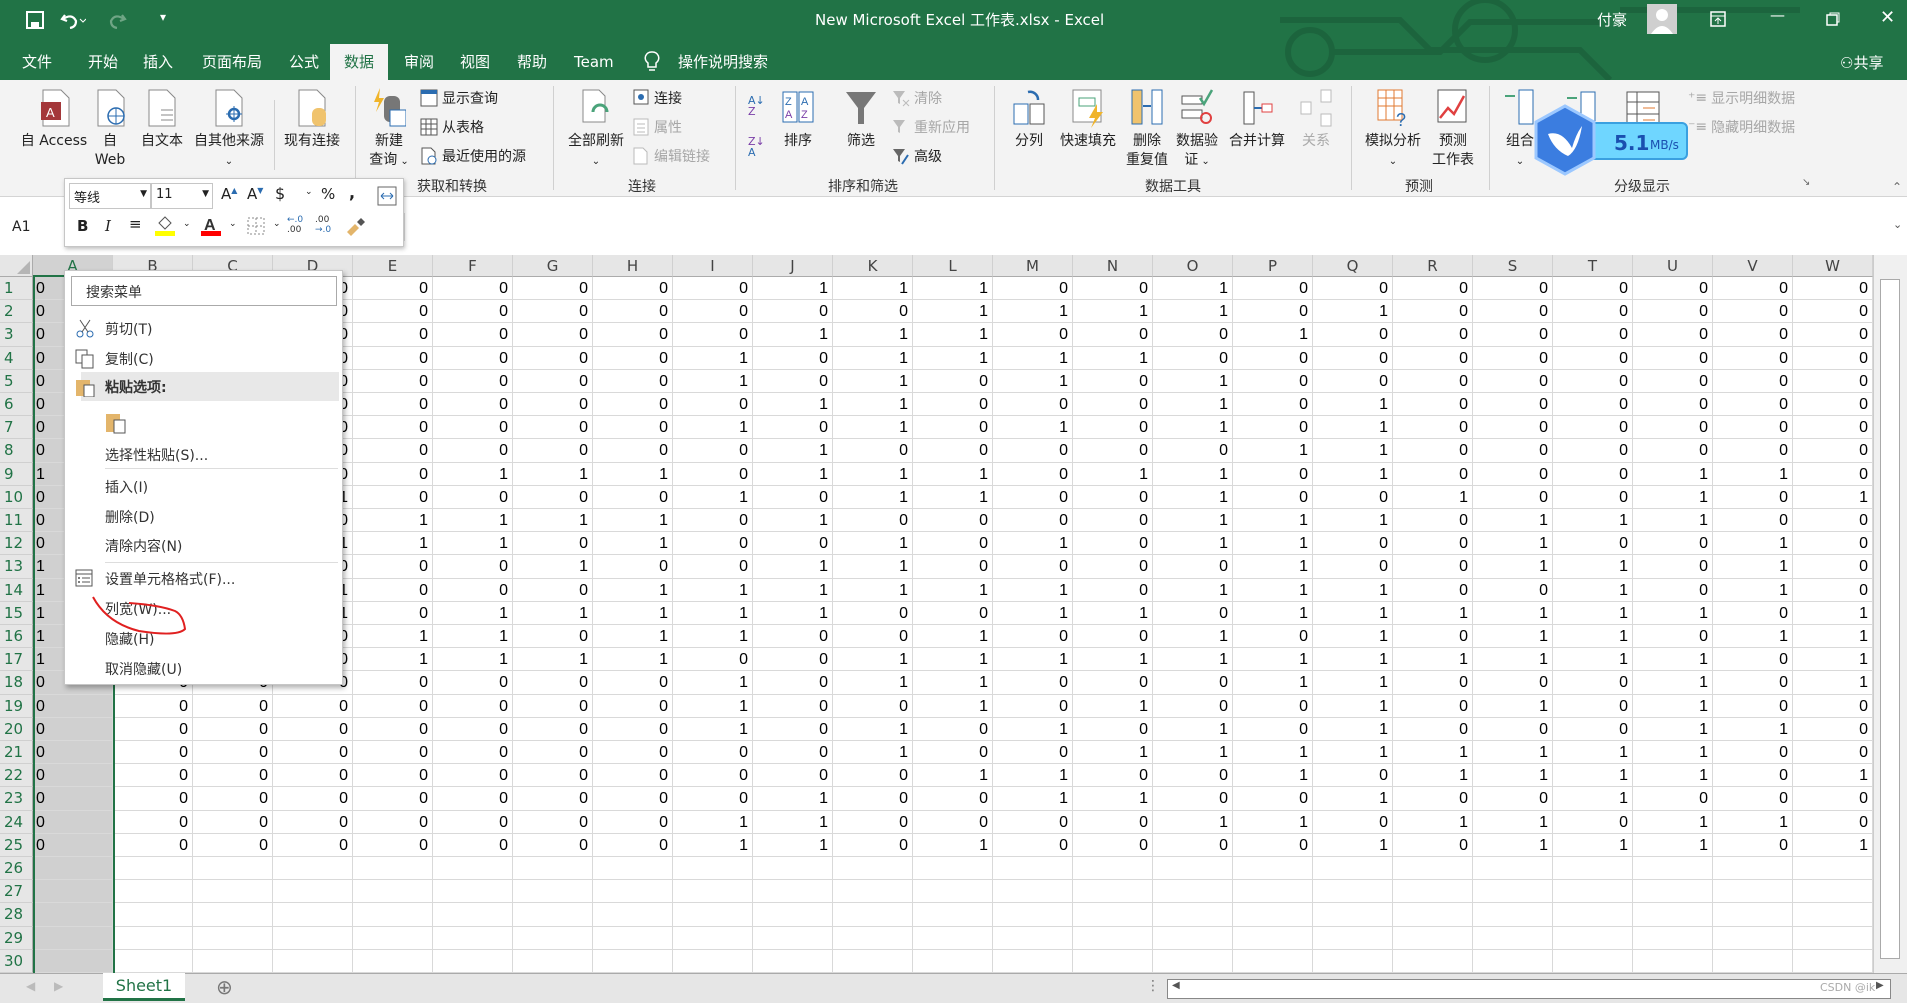  I want to click on cell-H4: 0, so click(633, 358).